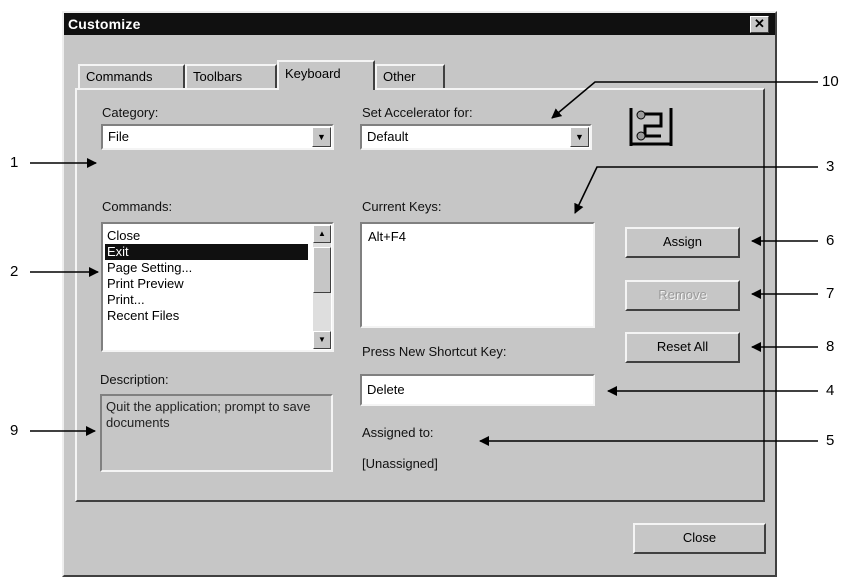  What do you see at coordinates (322, 234) in the screenshot?
I see `scroll-up-icon: ▲` at bounding box center [322, 234].